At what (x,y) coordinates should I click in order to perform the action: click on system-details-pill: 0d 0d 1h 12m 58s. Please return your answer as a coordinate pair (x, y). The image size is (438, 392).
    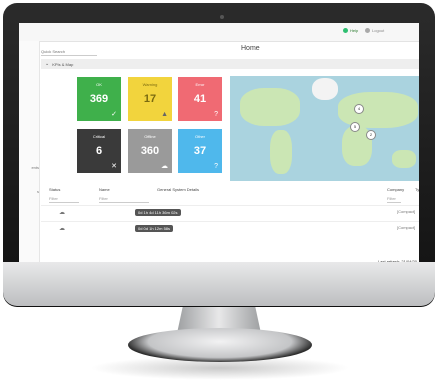
    Looking at the image, I should click on (154, 228).